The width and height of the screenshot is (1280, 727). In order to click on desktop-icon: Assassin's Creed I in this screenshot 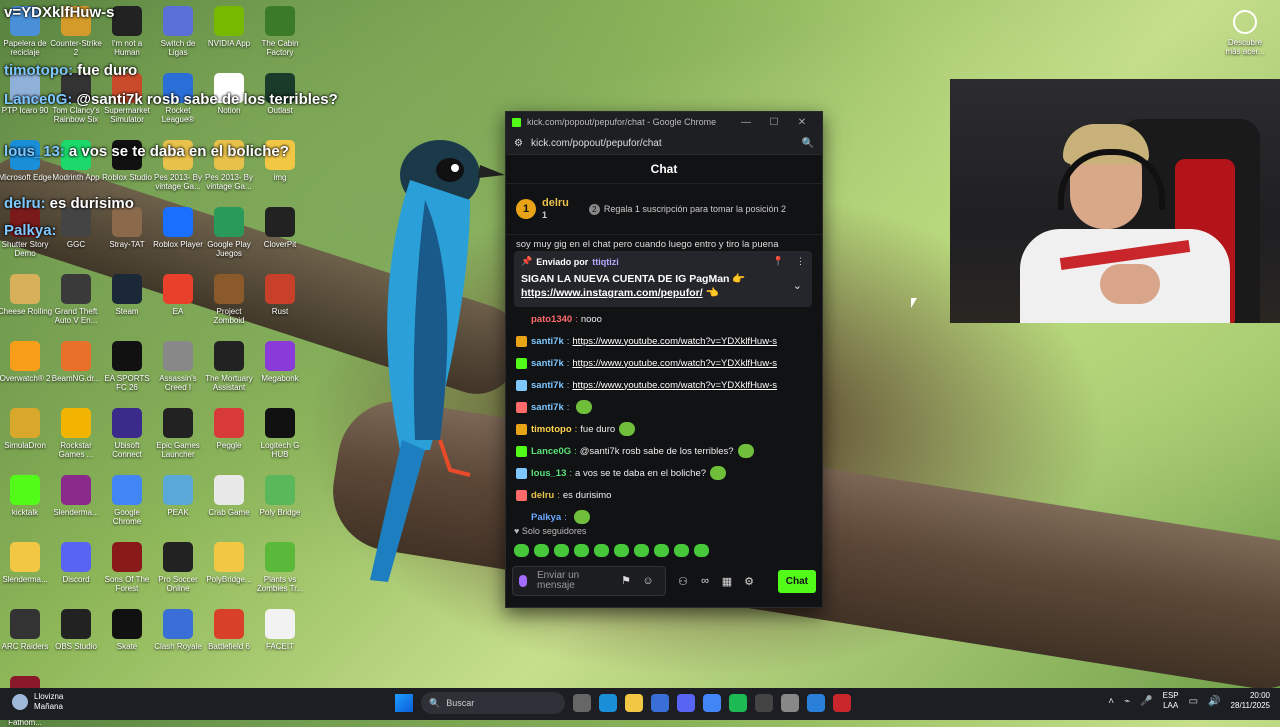, I will do `click(178, 366)`.